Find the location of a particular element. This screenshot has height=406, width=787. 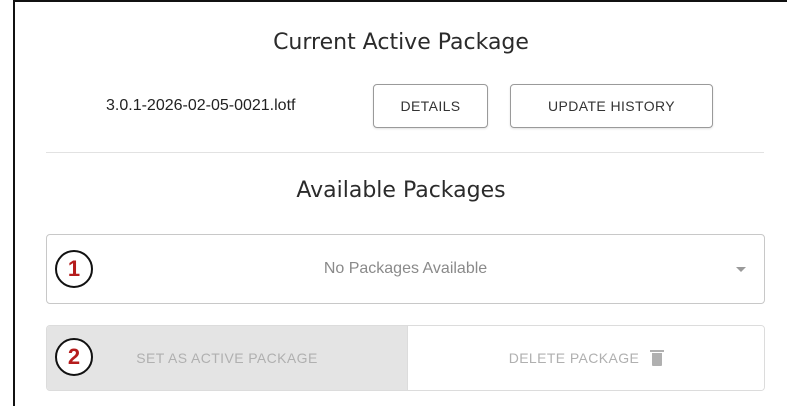

current-package-title: Current Active Package is located at coordinates (401, 42).